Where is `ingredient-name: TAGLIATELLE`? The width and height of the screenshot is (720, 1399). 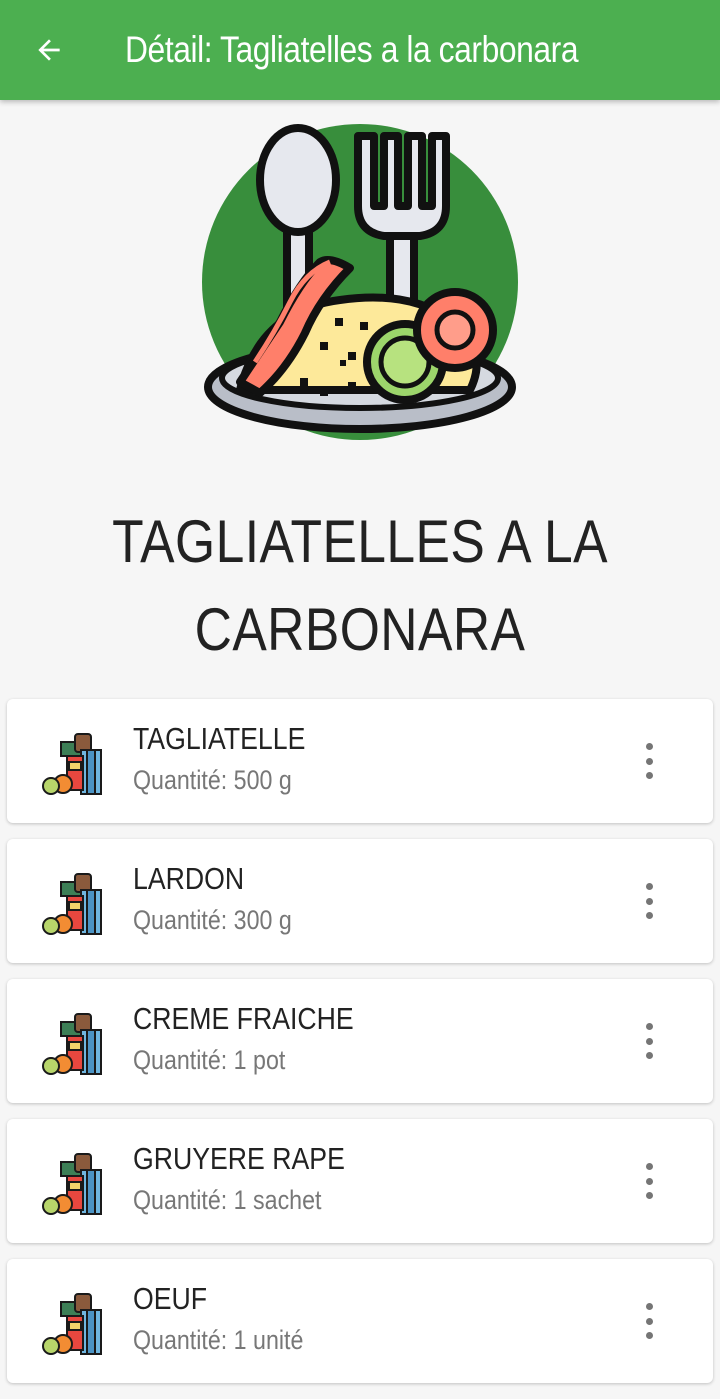 ingredient-name: TAGLIATELLE is located at coordinates (219, 738).